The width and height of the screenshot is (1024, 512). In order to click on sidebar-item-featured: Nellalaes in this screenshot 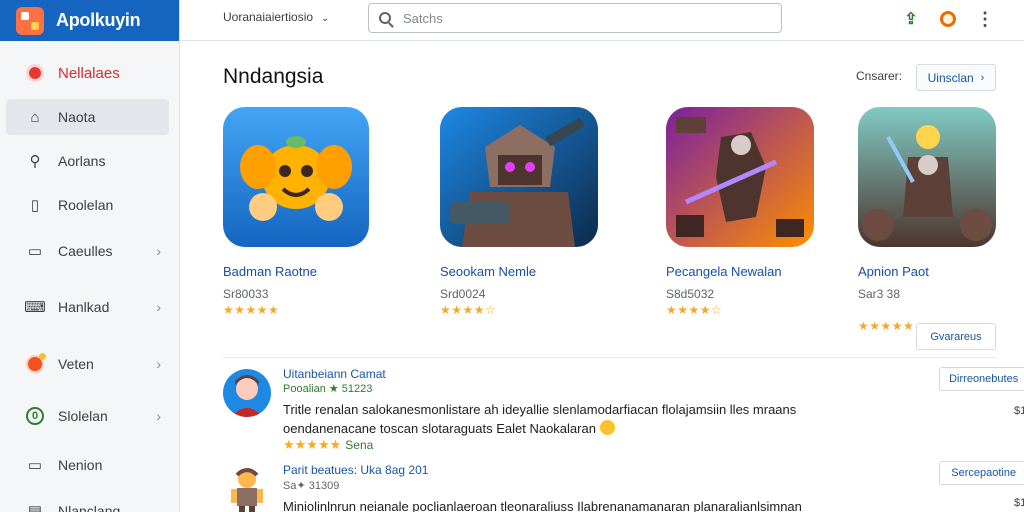, I will do `click(87, 73)`.